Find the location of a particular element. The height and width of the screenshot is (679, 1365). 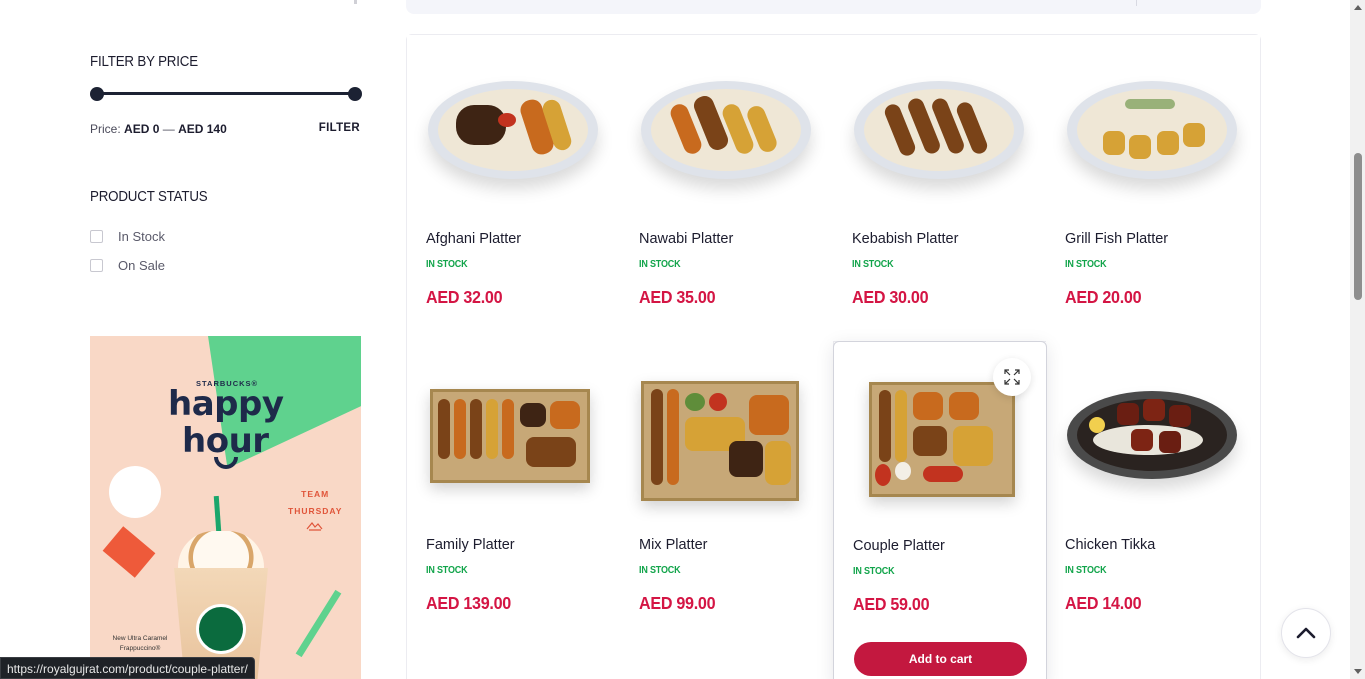

product-card: Mix Platter IN STOCK AED 99.00 is located at coordinates (727, 494).